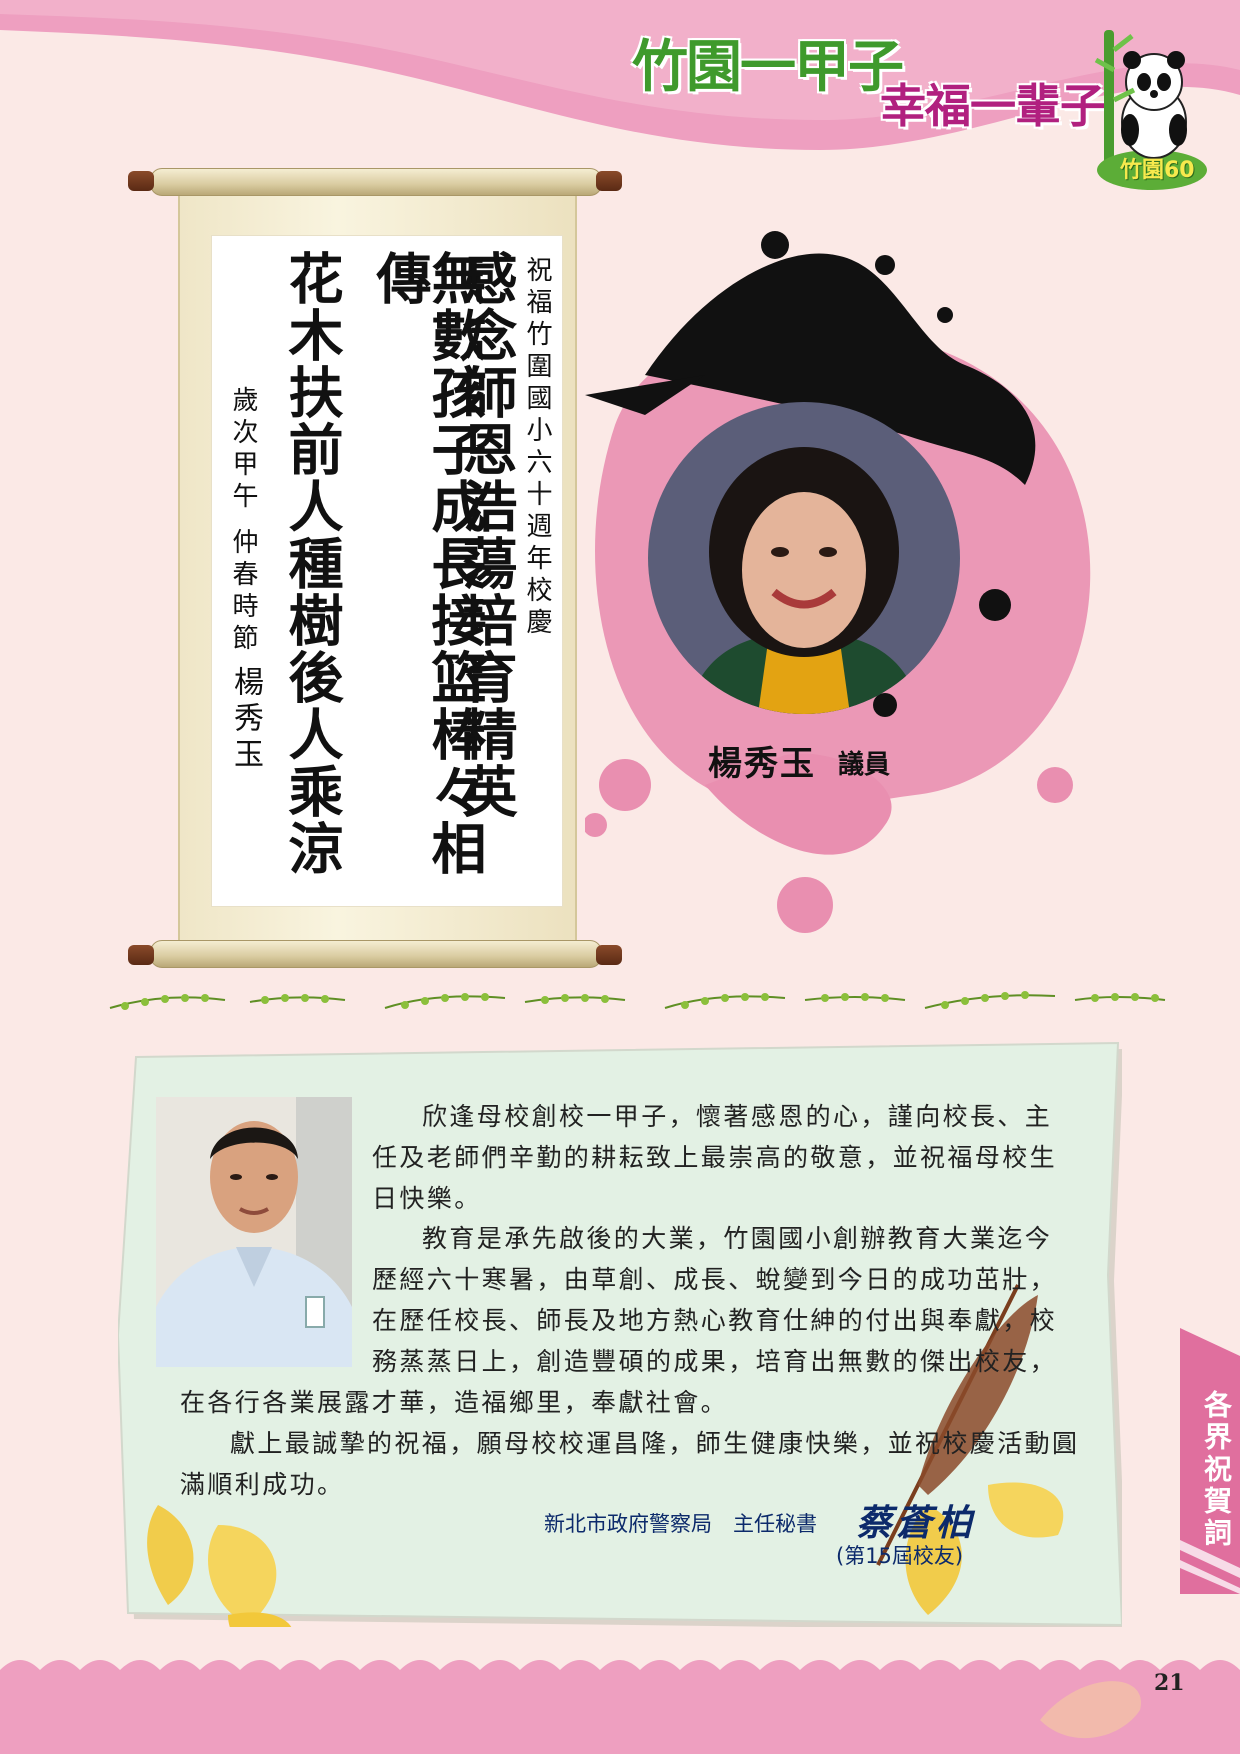  What do you see at coordinates (864, 765) in the screenshot?
I see `councillor-title: 議員` at bounding box center [864, 765].